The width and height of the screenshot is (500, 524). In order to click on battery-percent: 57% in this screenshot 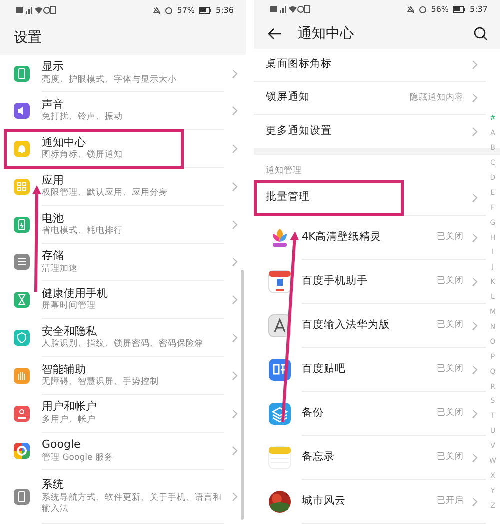, I will do `click(186, 10)`.